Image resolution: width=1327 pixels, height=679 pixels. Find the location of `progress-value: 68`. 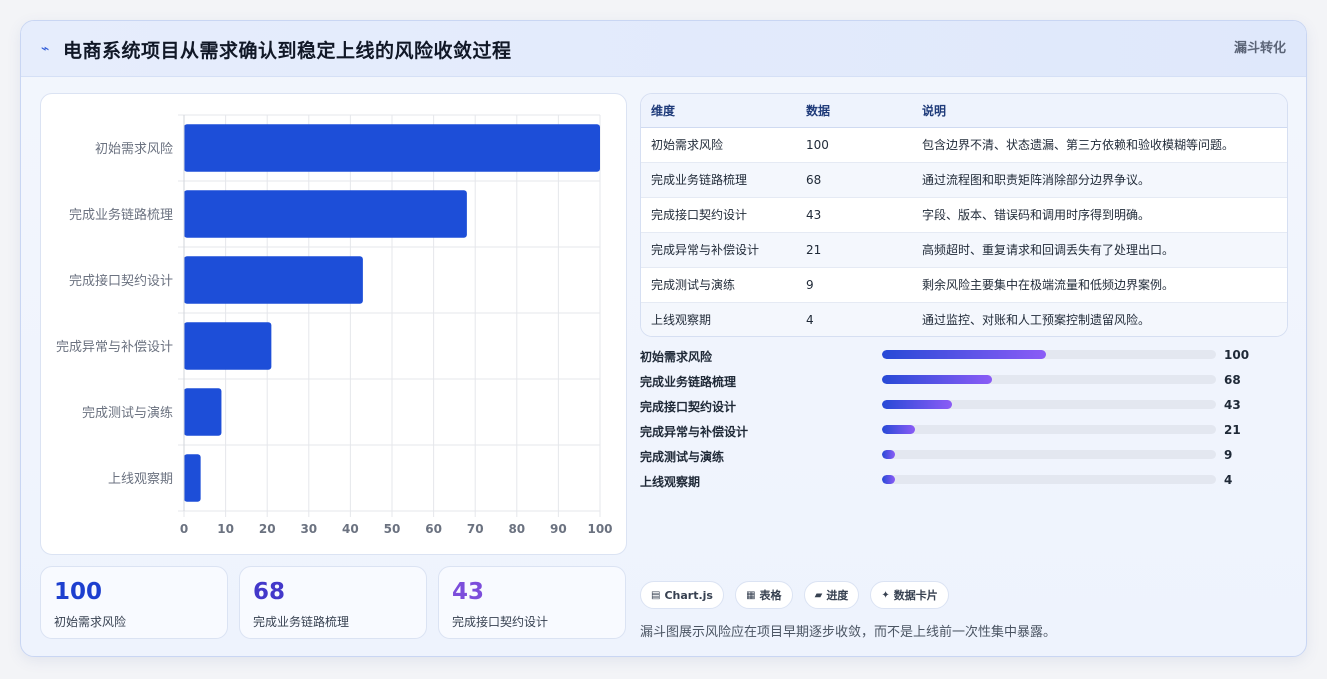

progress-value: 68 is located at coordinates (1232, 380).